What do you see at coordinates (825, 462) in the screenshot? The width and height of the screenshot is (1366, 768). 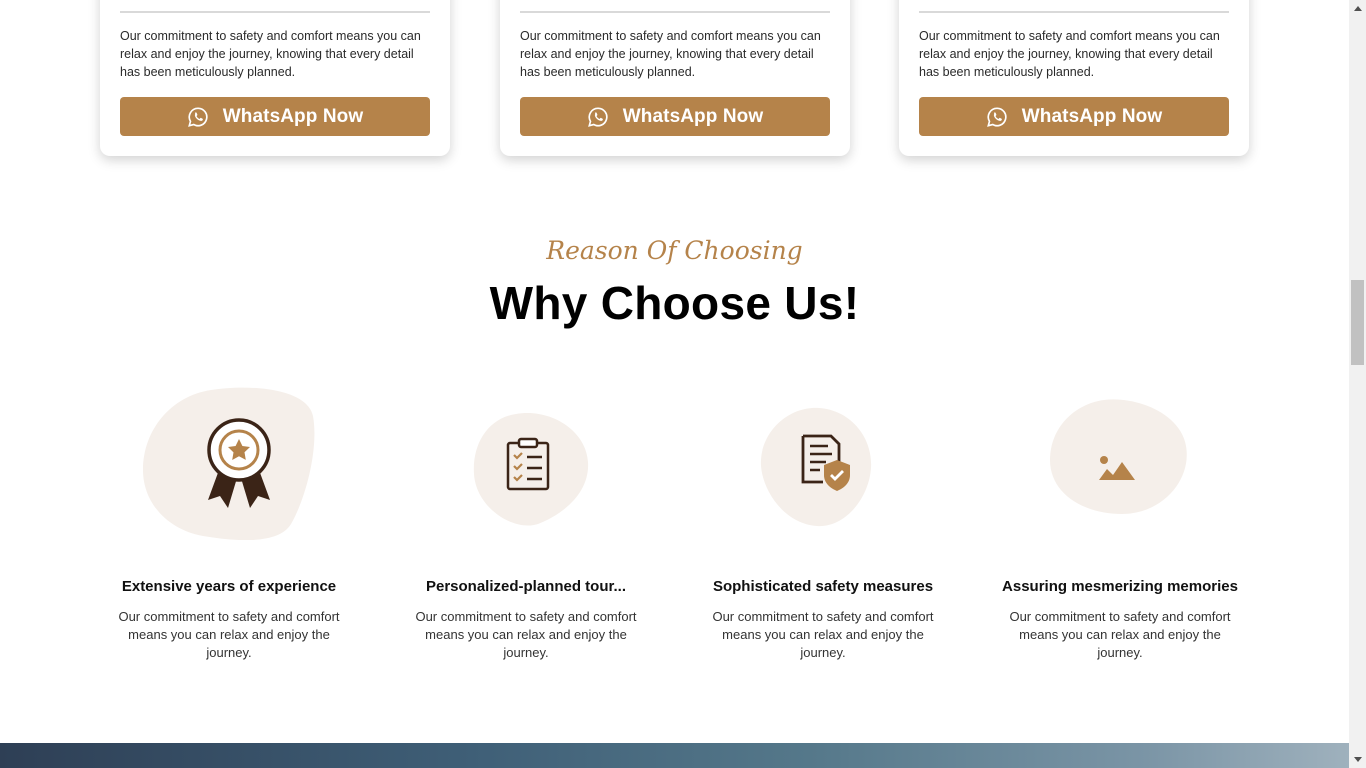 I see `document-shield-icon` at bounding box center [825, 462].